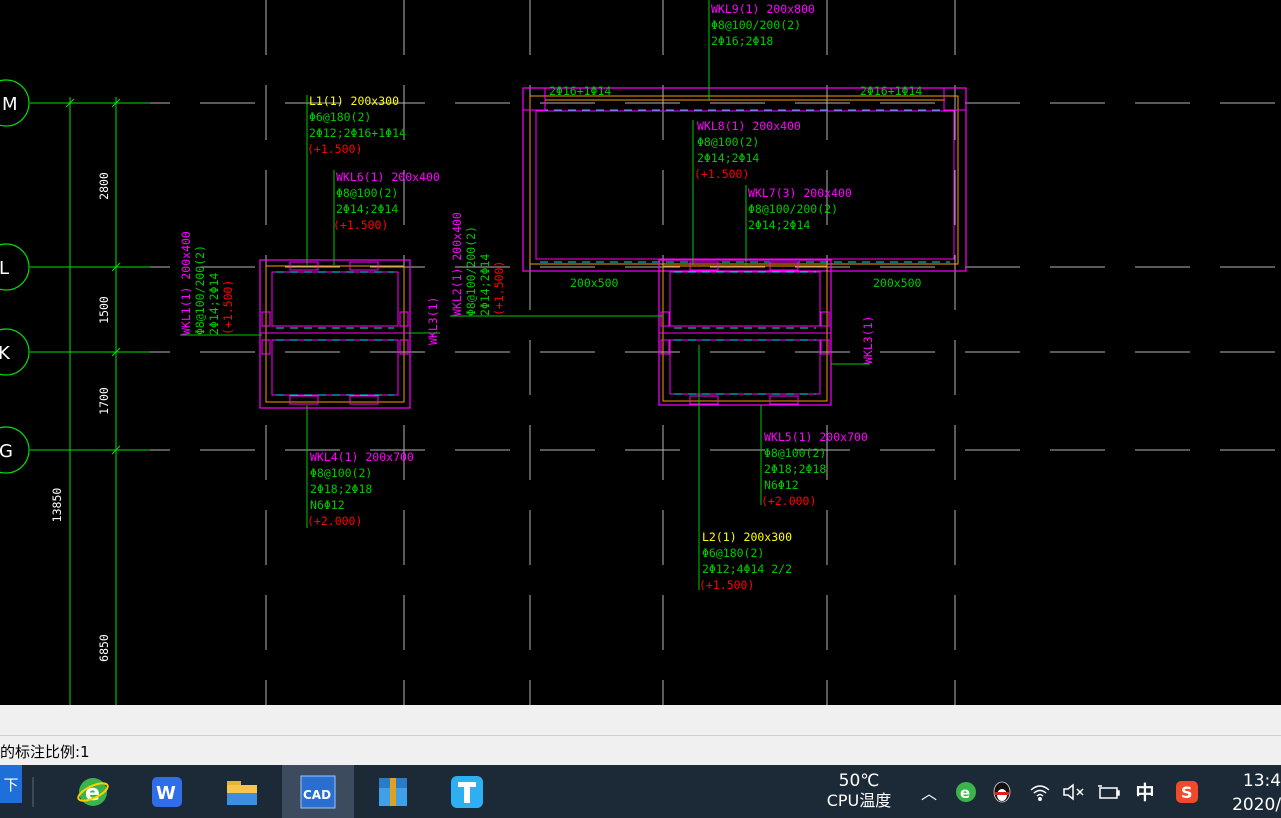 The height and width of the screenshot is (818, 1281). Describe the element at coordinates (327, 505) in the screenshot. I see `wkl4-n: N6Φ12` at that location.